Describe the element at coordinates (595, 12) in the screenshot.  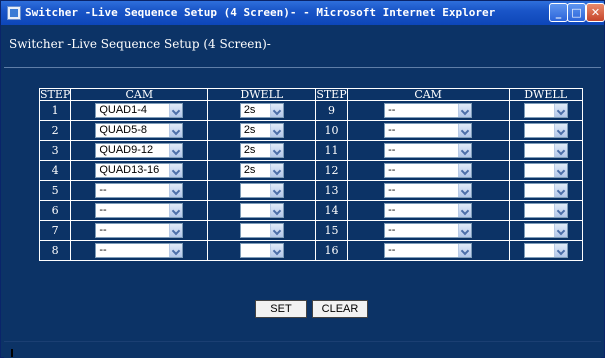
I see `close-button: ✕` at that location.